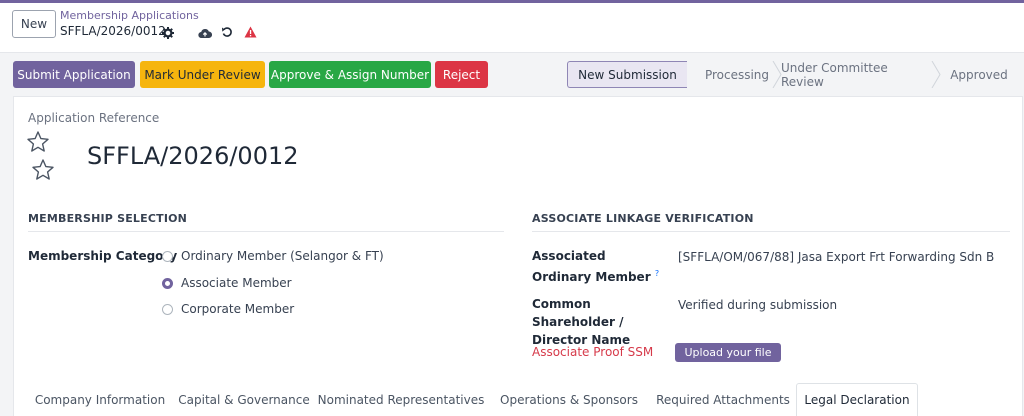  What do you see at coordinates (74, 74) in the screenshot?
I see `submit-application-button: Submit Application` at bounding box center [74, 74].